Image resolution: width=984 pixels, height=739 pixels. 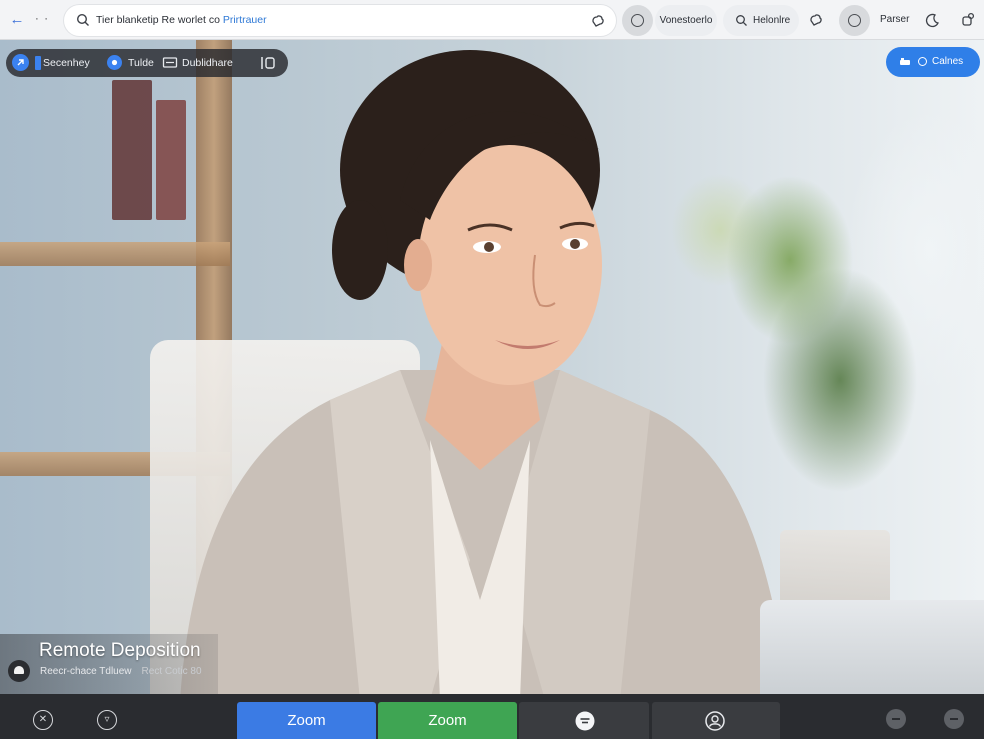 What do you see at coordinates (120, 650) in the screenshot?
I see `participant-title: Remote Deposition` at bounding box center [120, 650].